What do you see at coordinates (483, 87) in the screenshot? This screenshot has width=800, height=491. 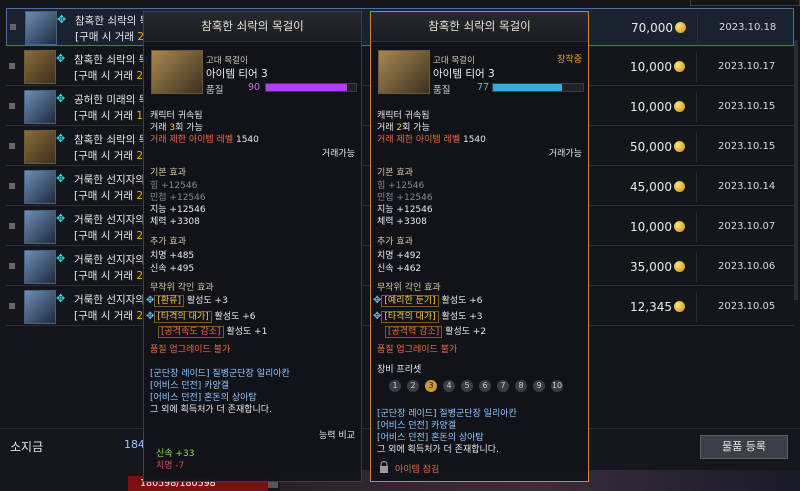 I see `quality-value: 77` at bounding box center [483, 87].